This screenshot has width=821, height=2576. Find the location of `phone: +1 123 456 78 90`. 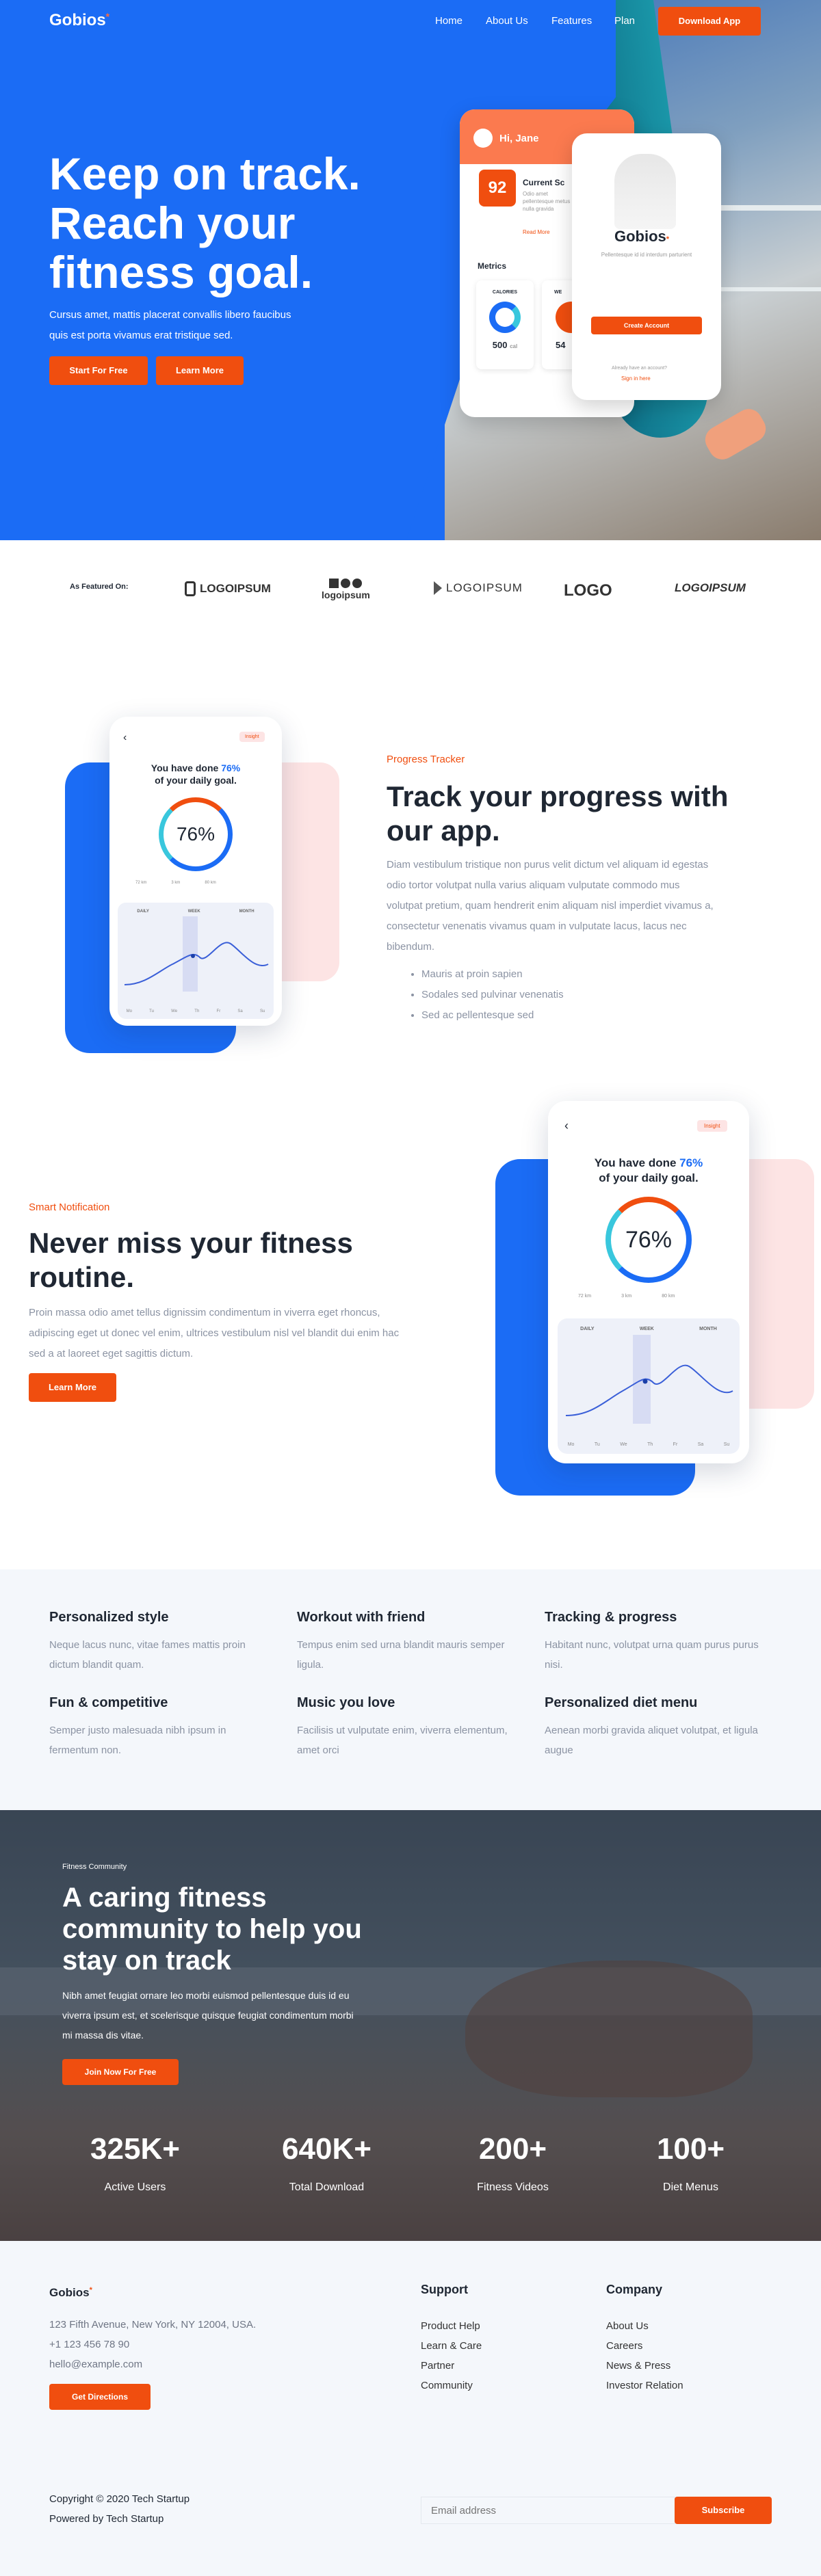

phone: +1 123 456 78 90 is located at coordinates (152, 2344).